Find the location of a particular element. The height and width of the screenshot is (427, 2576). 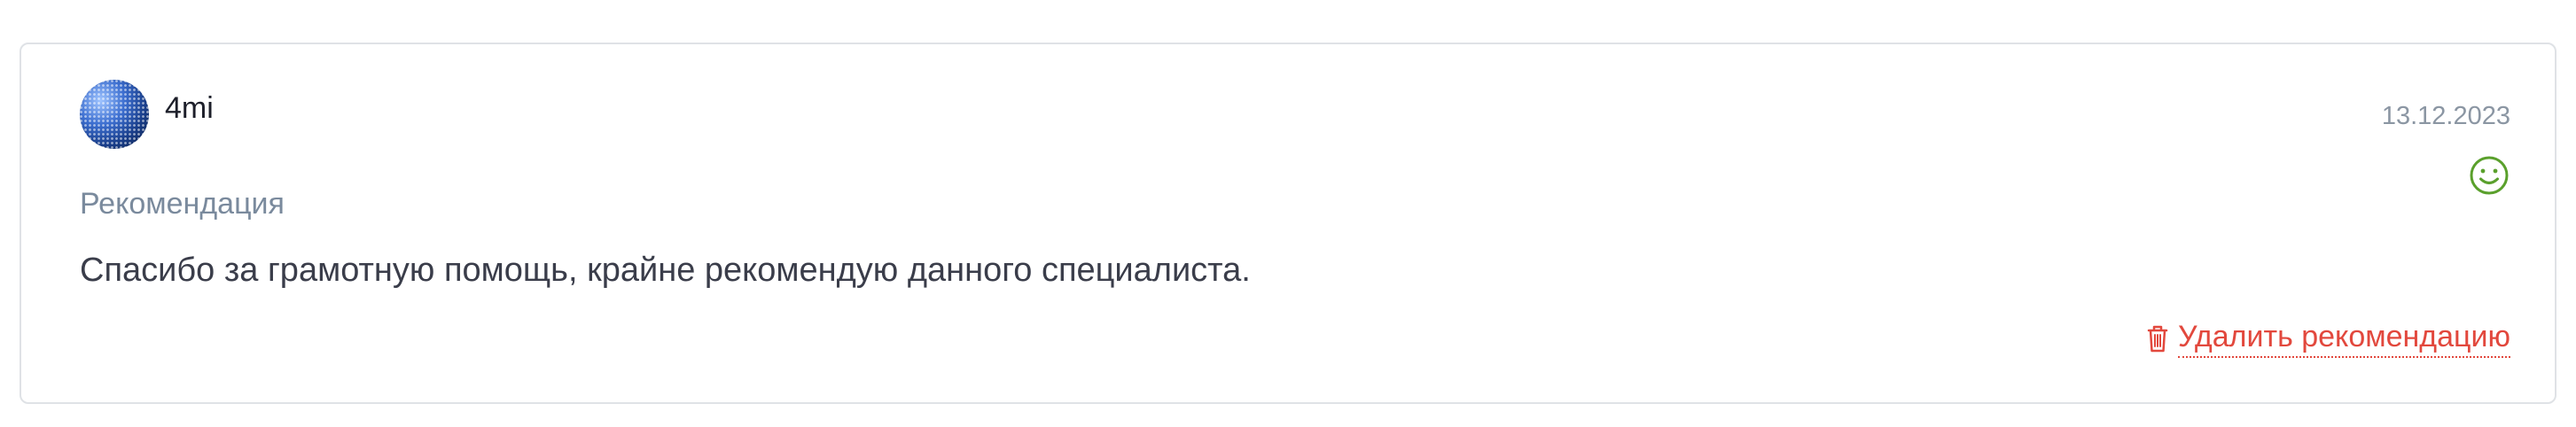

delete-recommendation-button: Удалить рекомендацию is located at coordinates (2328, 338).